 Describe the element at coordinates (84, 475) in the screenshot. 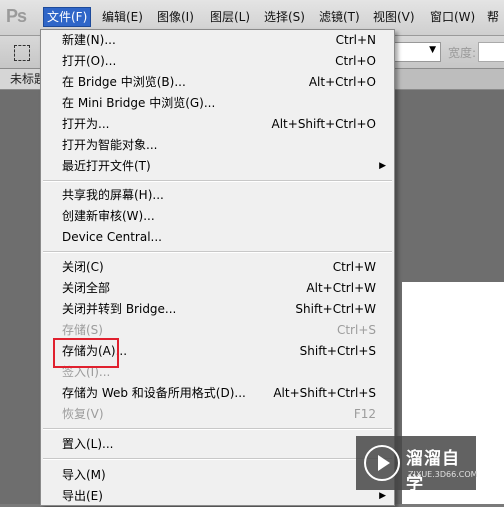

I see `menu-item-label: 导入(M)` at that location.